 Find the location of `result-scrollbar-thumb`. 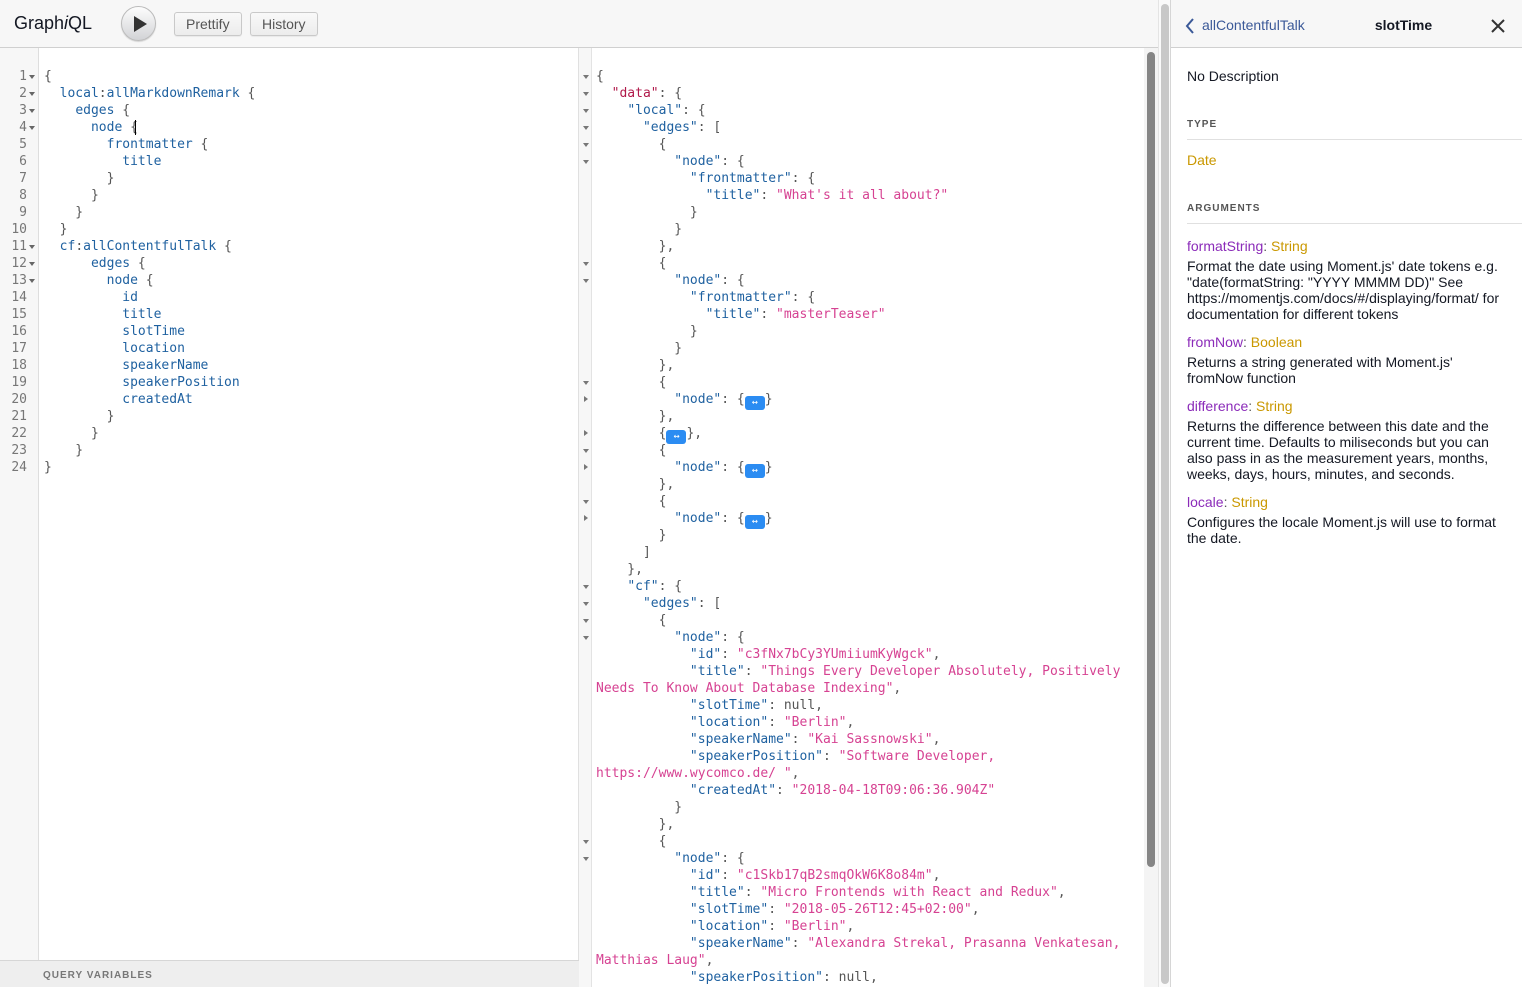

result-scrollbar-thumb is located at coordinates (1151, 459).